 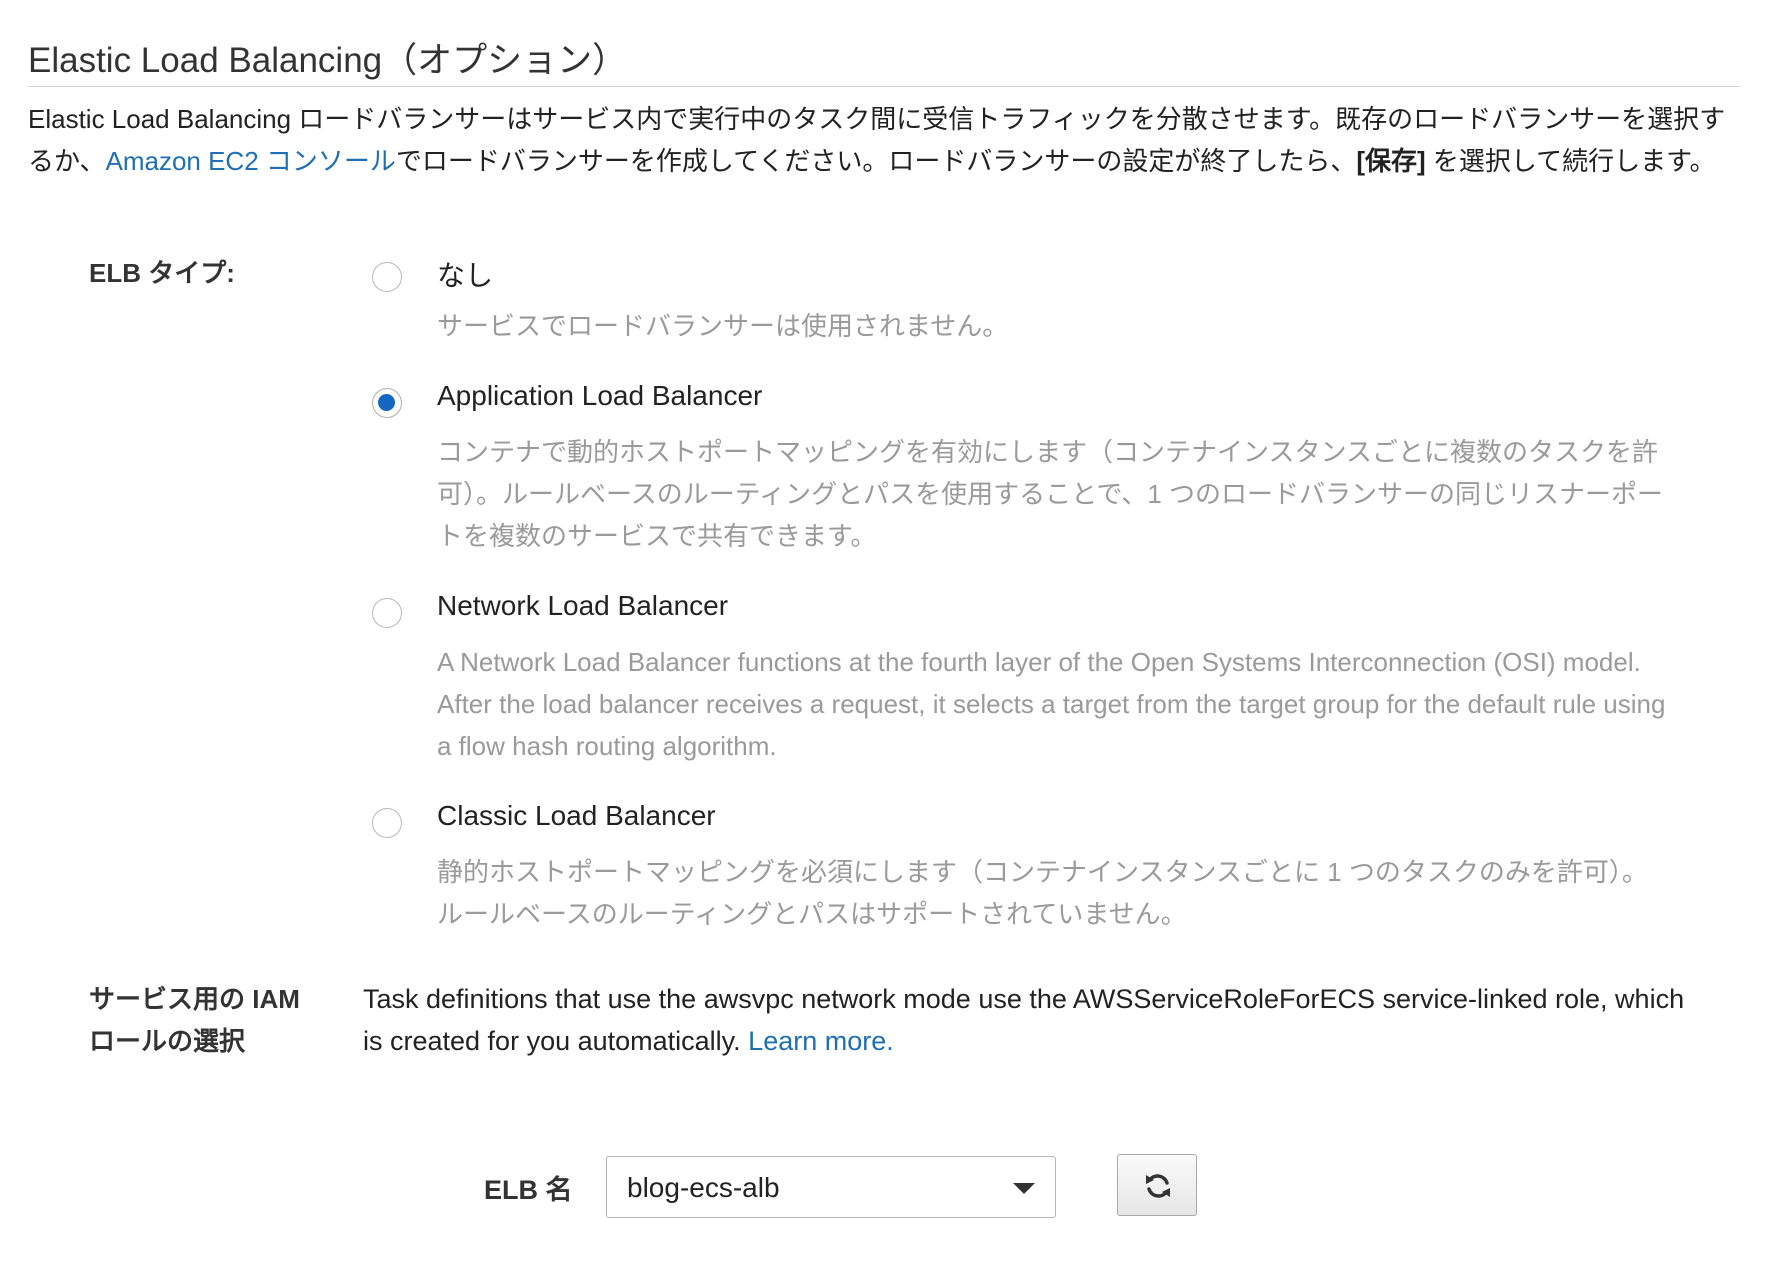 What do you see at coordinates (723, 326) in the screenshot?
I see `radio-description-none: サービスでロードバランサーは使用されません。` at bounding box center [723, 326].